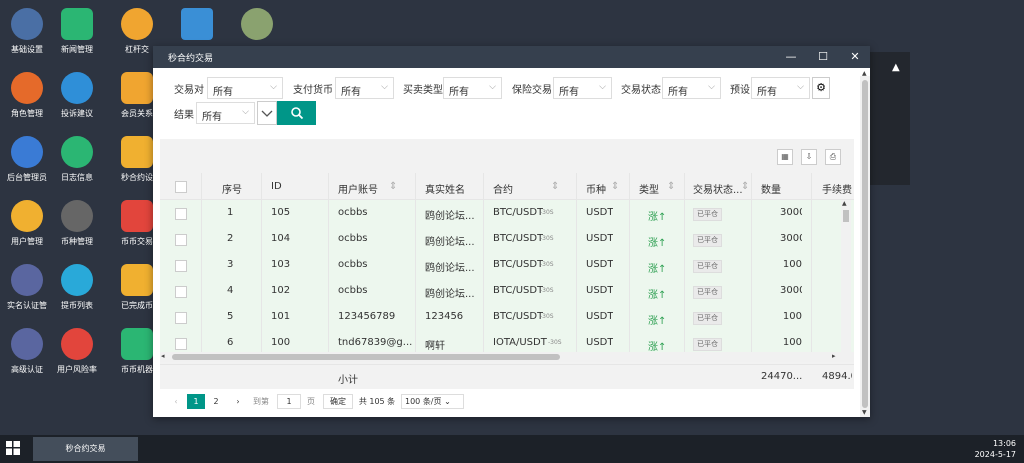 This screenshot has width=1024, height=463. Describe the element at coordinates (176, 401) in the screenshot. I see `prev-page-button: ‹` at that location.